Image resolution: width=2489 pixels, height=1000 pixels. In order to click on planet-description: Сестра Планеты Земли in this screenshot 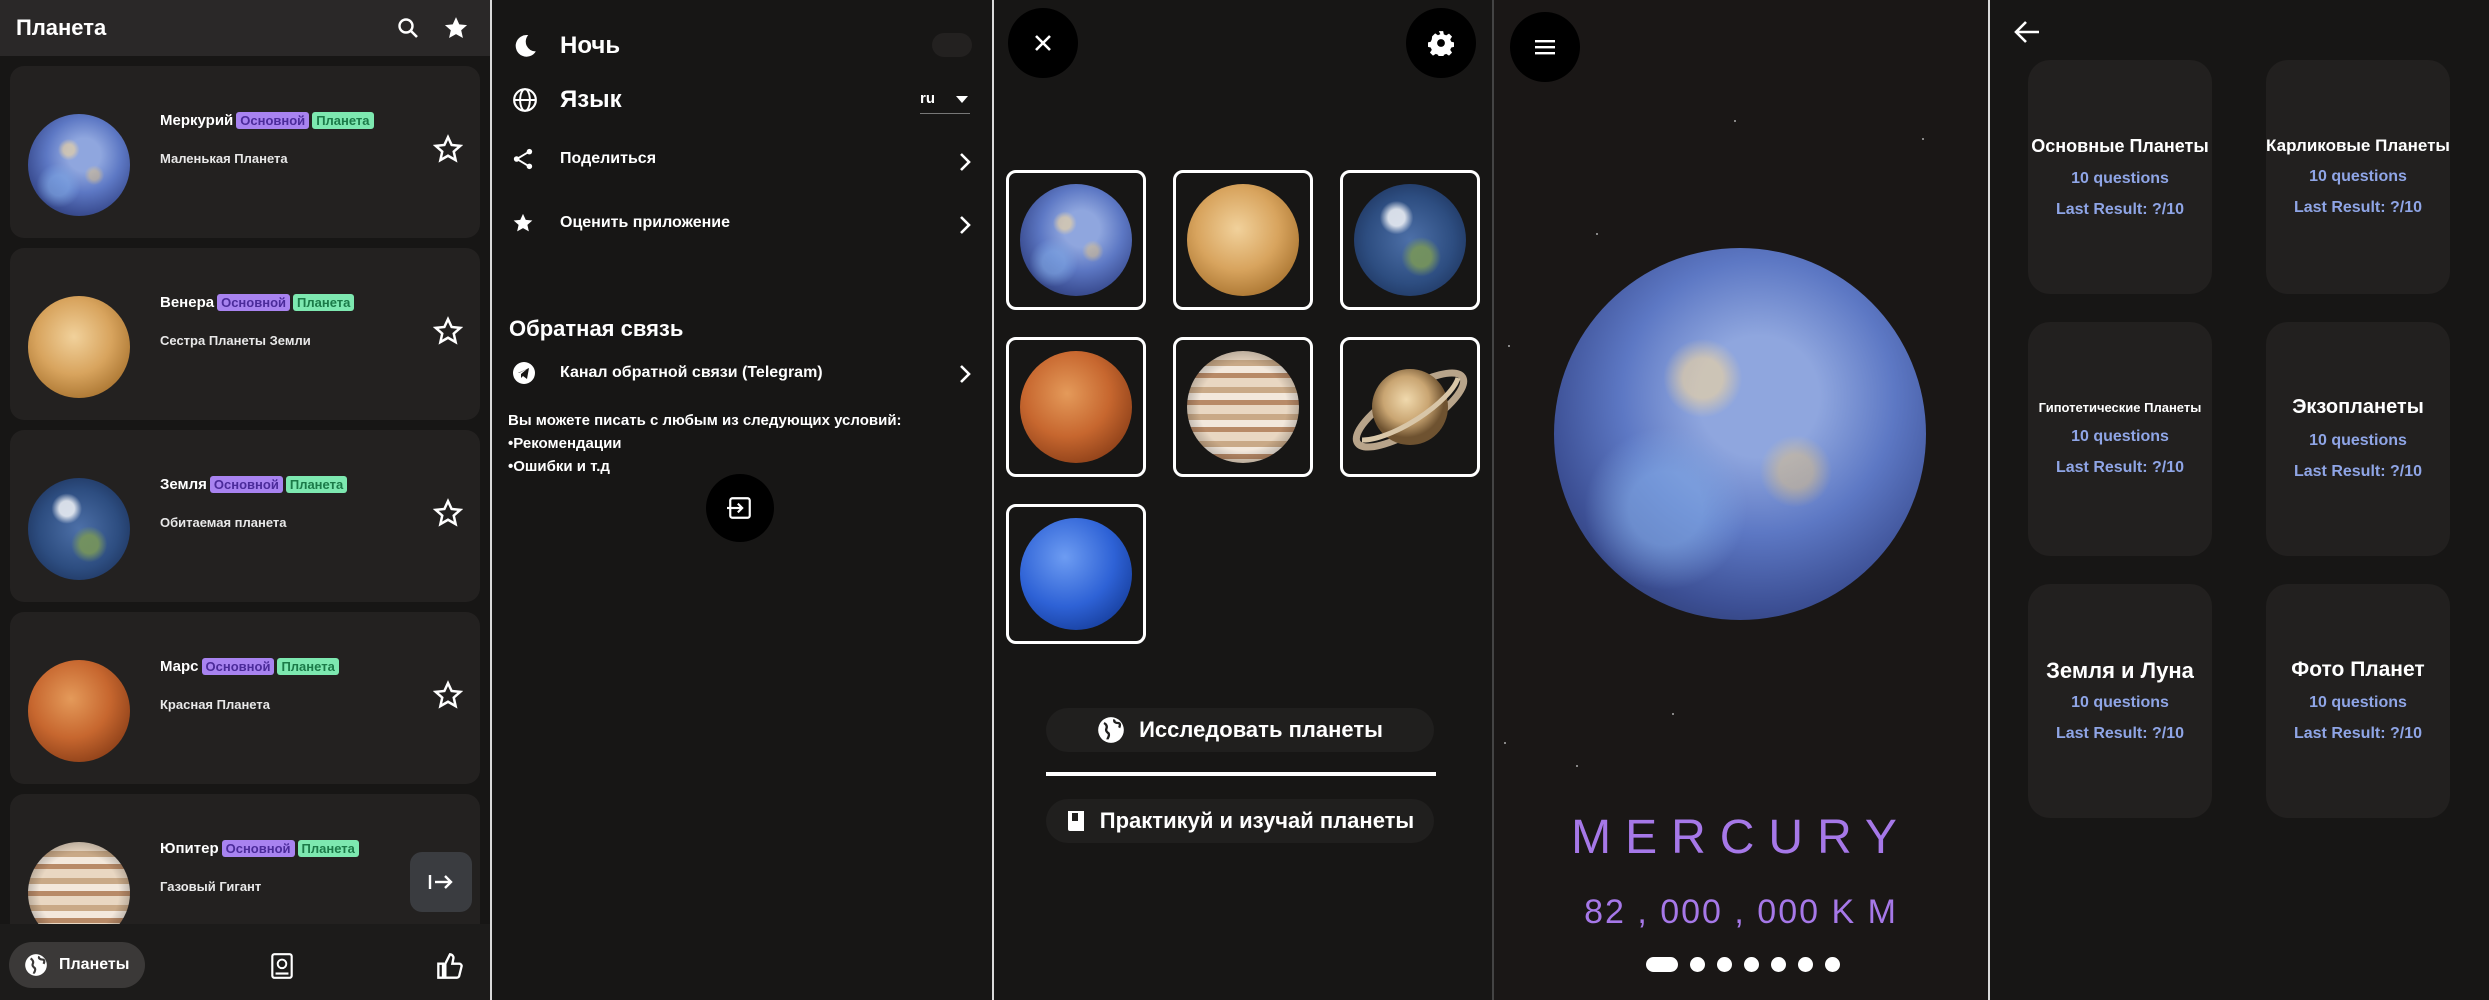, I will do `click(235, 340)`.